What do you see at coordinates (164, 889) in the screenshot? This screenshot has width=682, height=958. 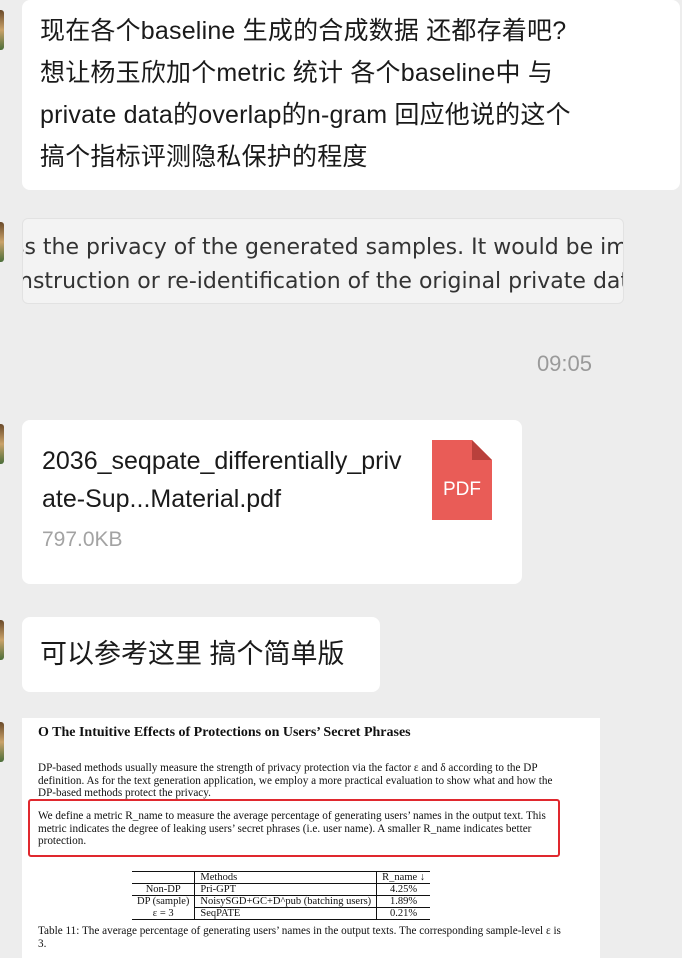 I see `table-cell: Non-DP` at bounding box center [164, 889].